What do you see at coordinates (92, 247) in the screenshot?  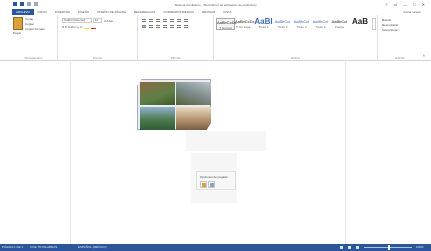 I see `language-indicator: ESPAÑOL (MÉXICO)` at bounding box center [92, 247].